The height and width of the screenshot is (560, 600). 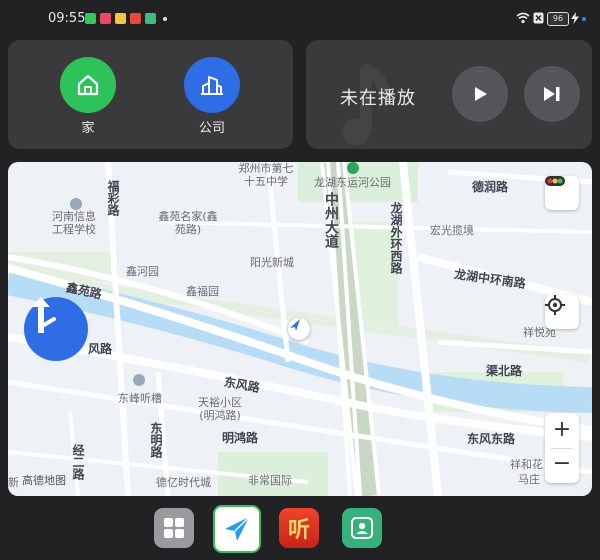 I want to click on locate-me-button, so click(x=562, y=312).